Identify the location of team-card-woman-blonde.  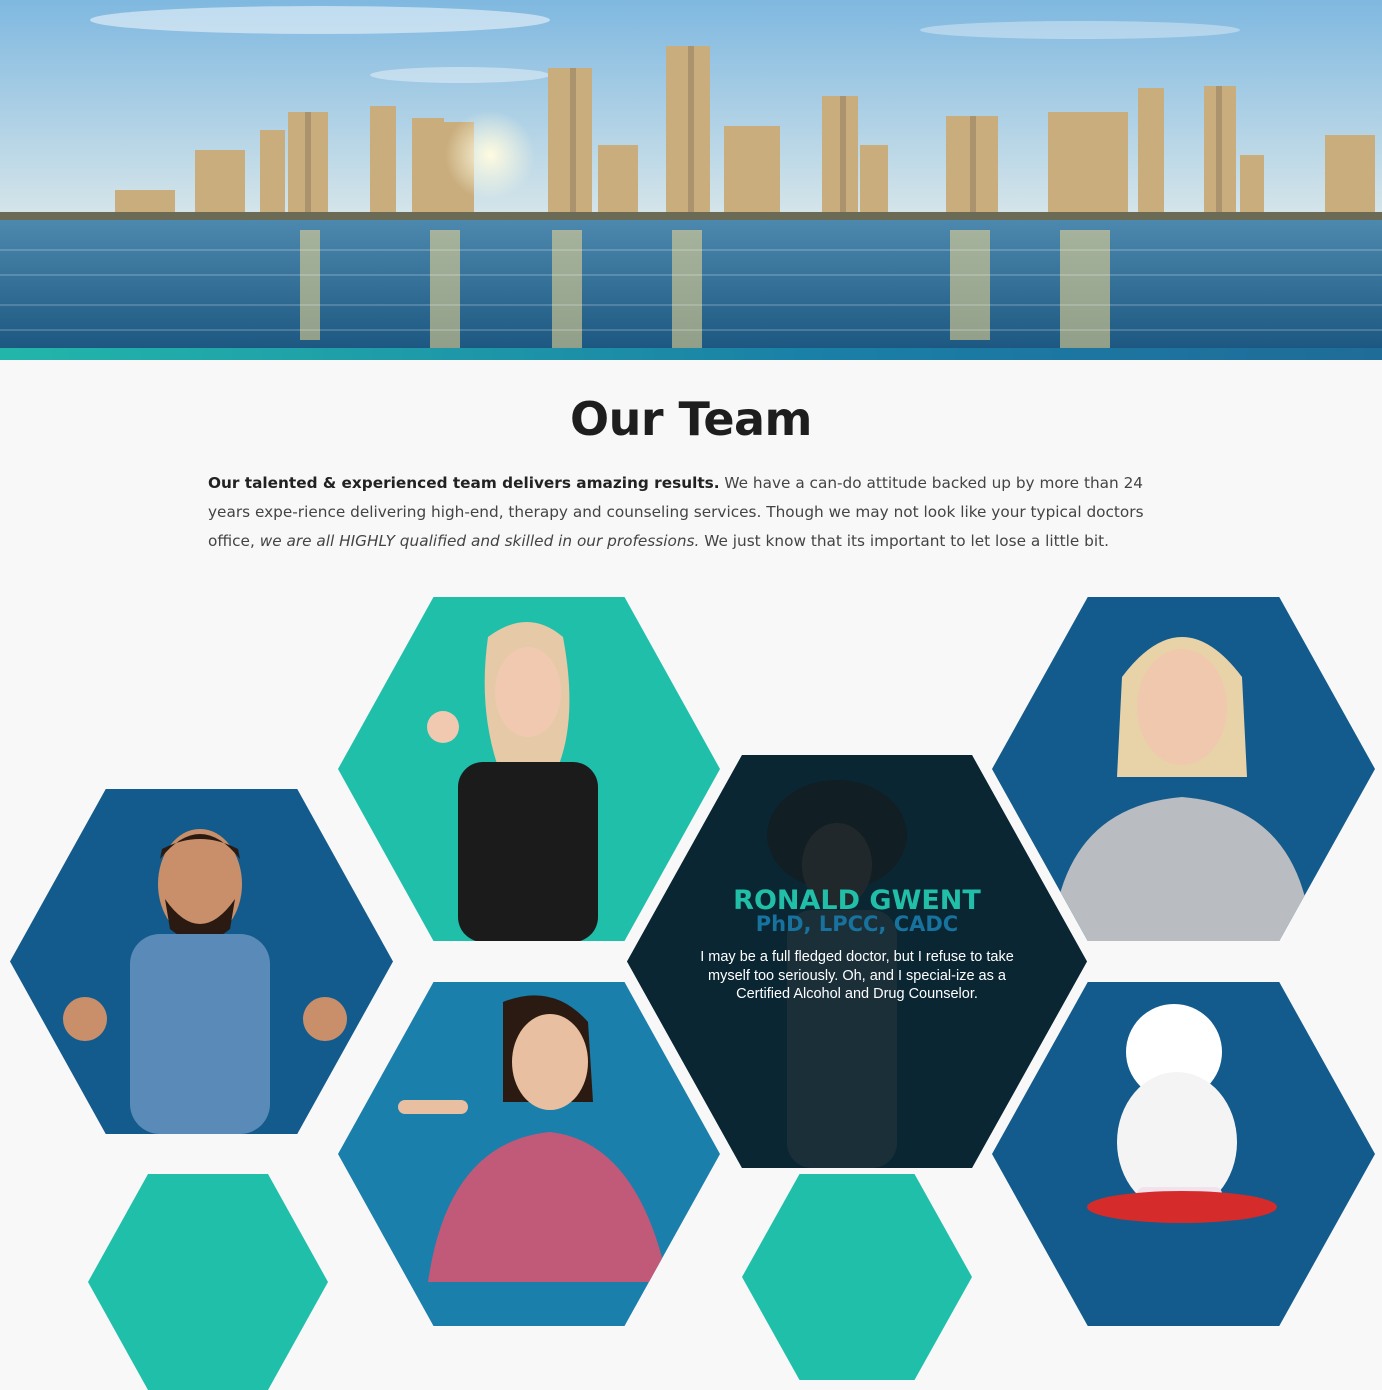
(529, 769).